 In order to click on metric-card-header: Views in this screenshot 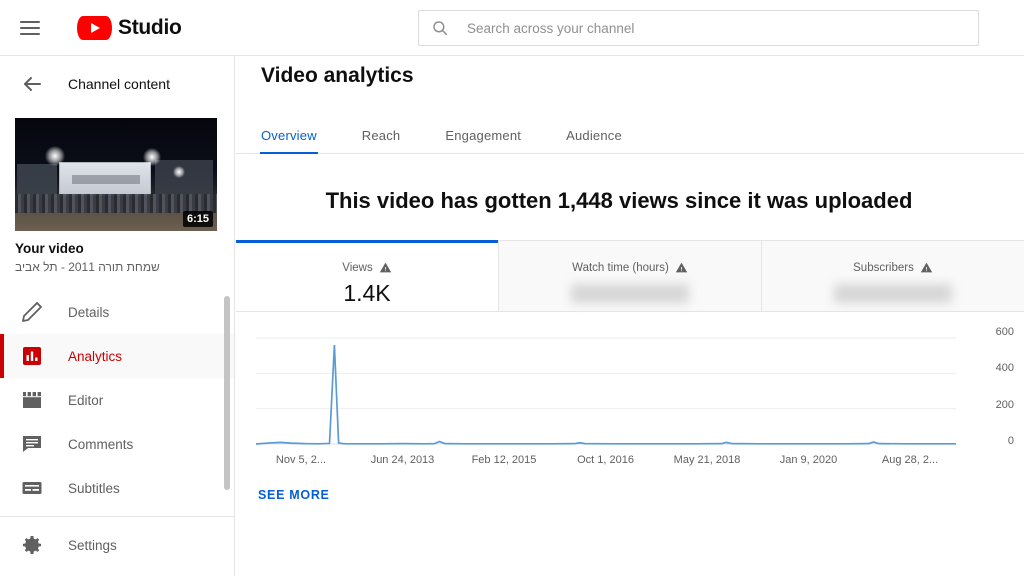, I will do `click(366, 267)`.